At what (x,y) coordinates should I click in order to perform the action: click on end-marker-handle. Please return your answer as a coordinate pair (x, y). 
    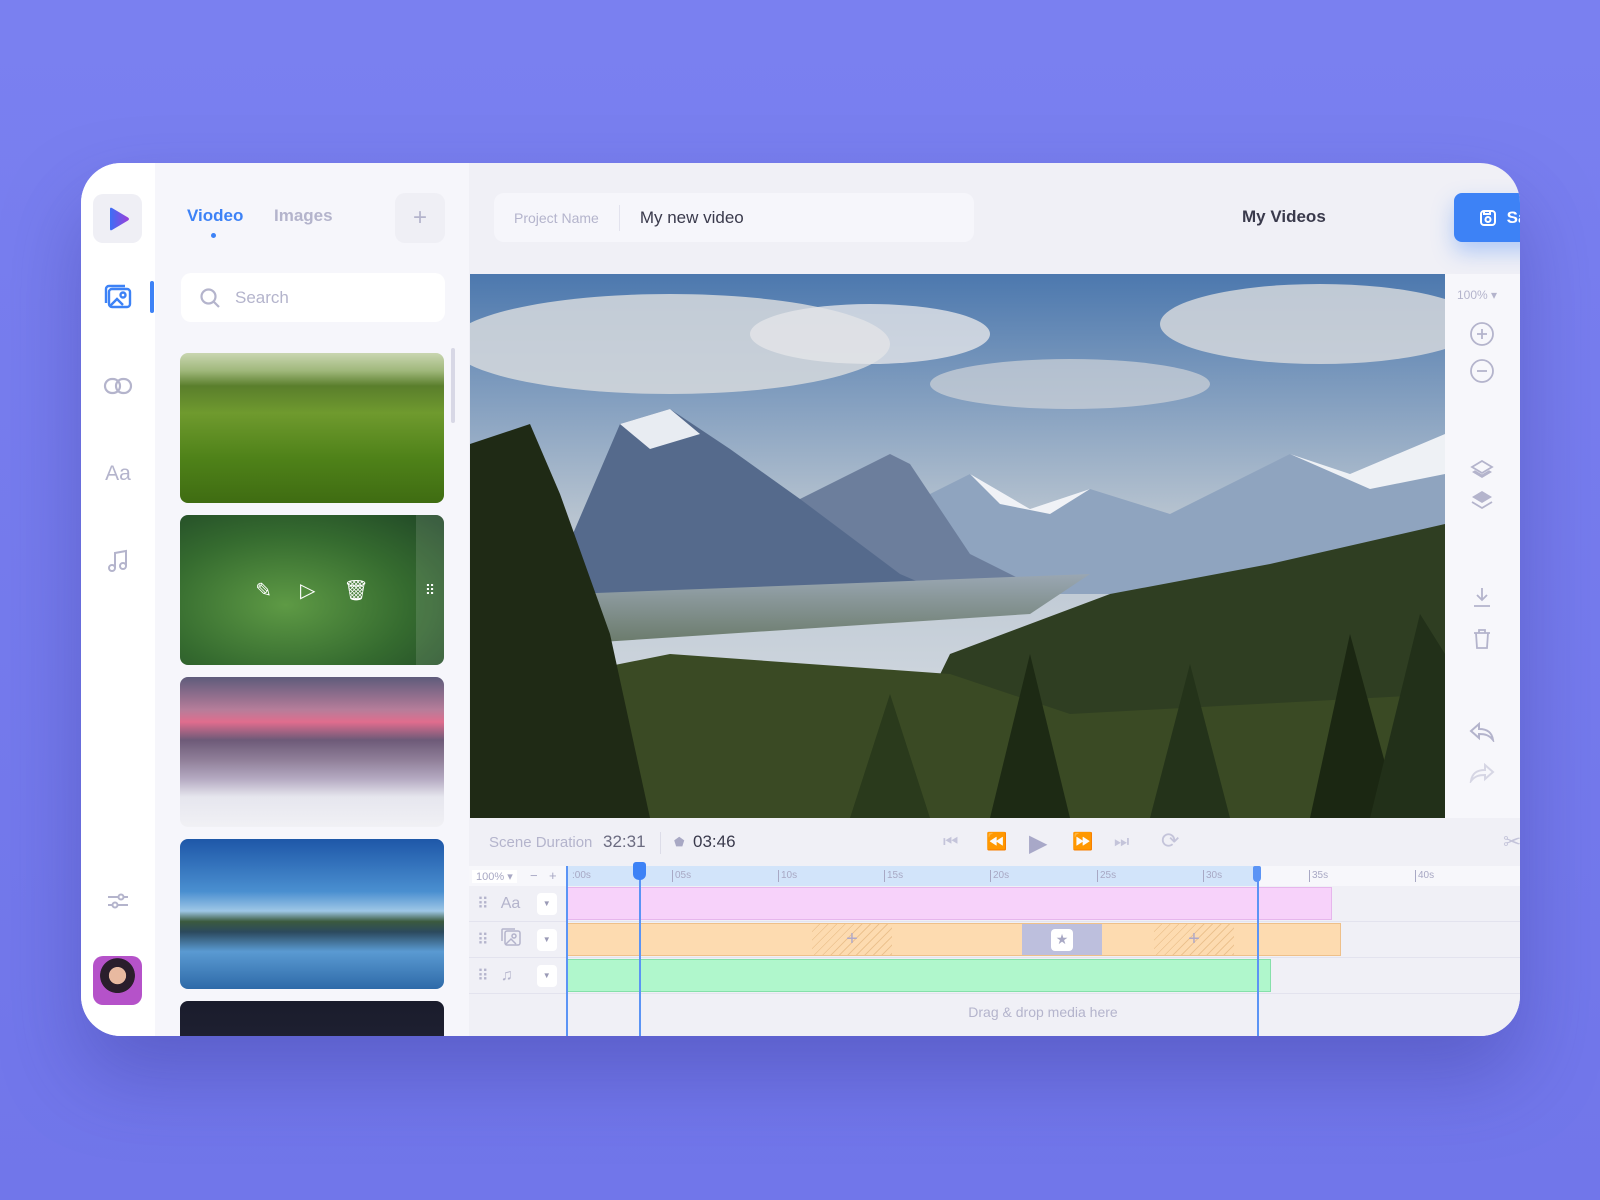
    Looking at the image, I should click on (1257, 874).